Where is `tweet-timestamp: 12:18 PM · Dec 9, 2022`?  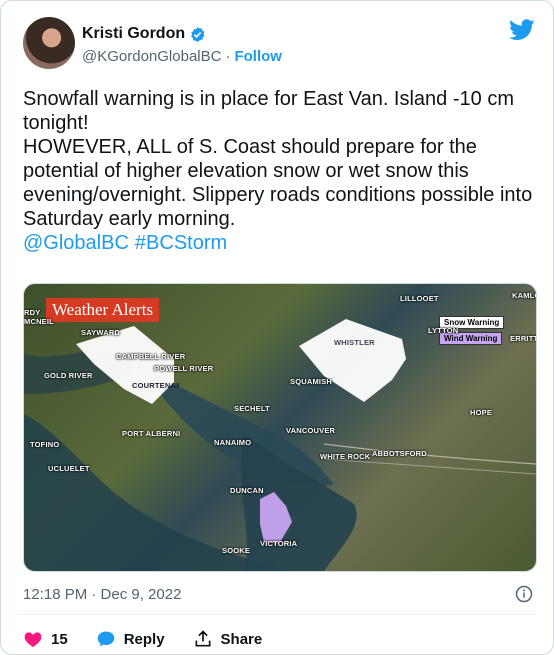
tweet-timestamp: 12:18 PM · Dec 9, 2022 is located at coordinates (102, 594).